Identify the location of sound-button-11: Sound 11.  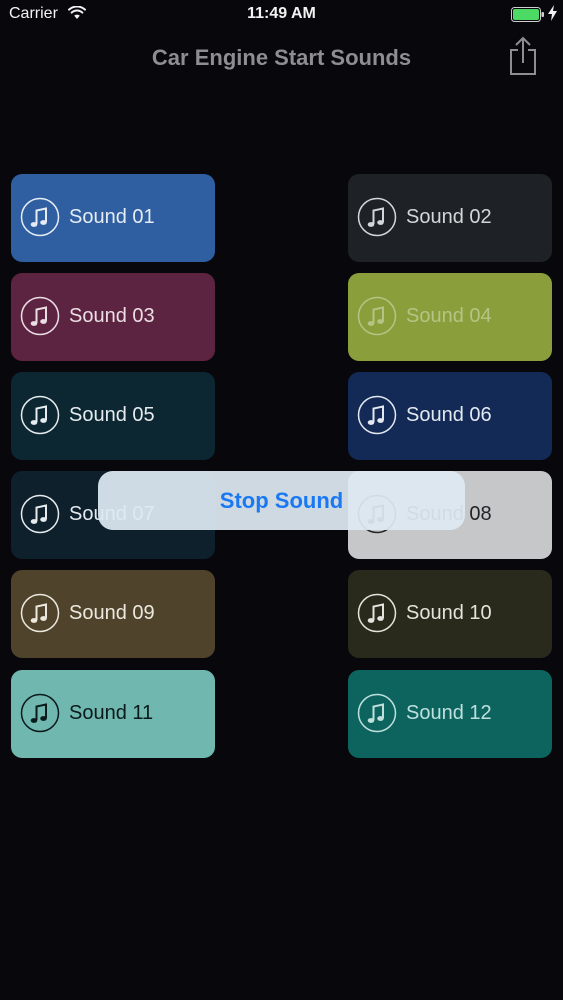
(113, 714).